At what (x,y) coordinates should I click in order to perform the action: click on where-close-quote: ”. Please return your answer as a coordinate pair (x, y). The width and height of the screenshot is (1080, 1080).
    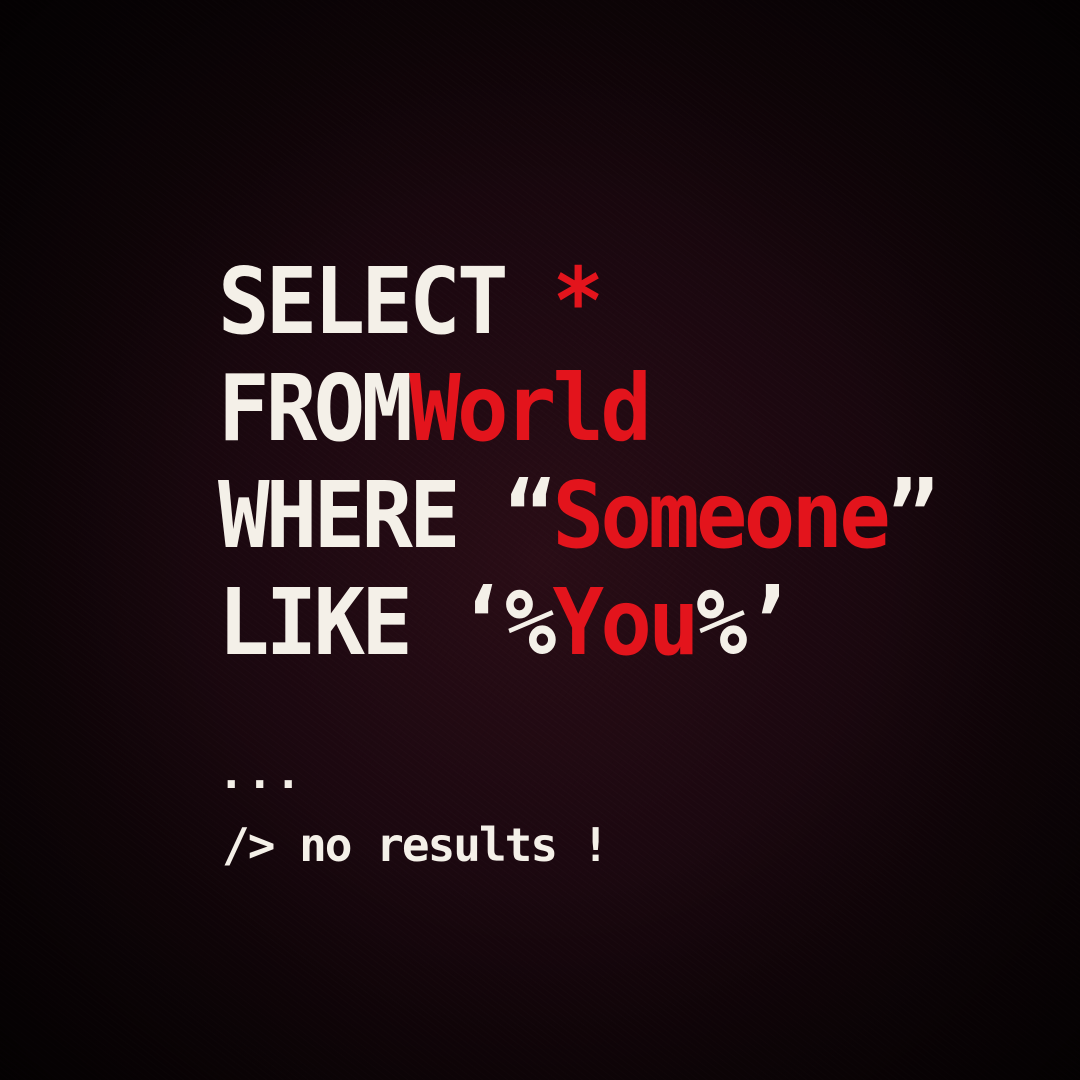
    Looking at the image, I should click on (913, 515).